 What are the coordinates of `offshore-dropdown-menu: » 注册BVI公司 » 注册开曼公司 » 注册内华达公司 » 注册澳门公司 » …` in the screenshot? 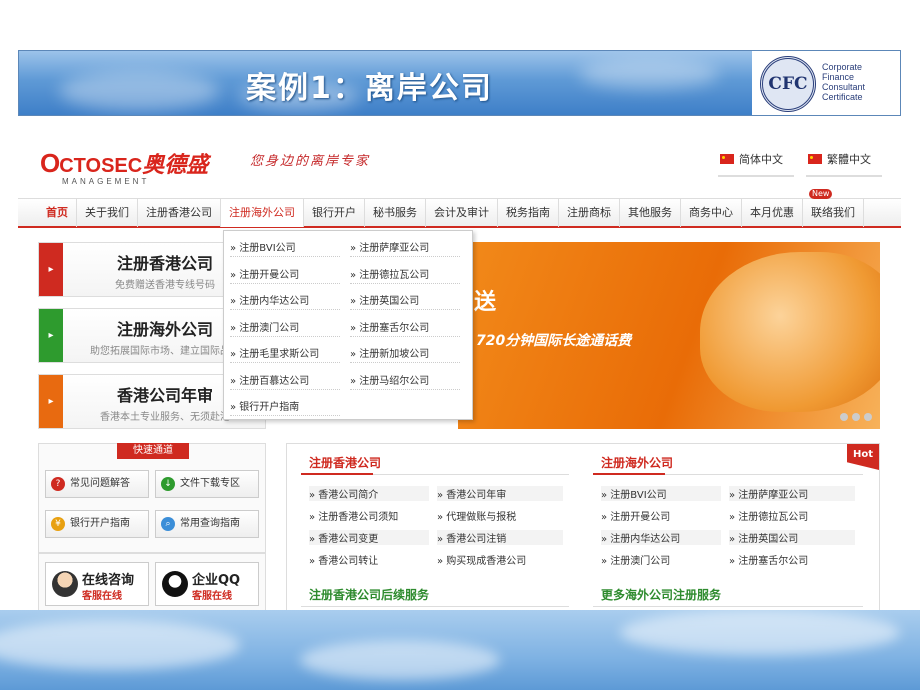 It's located at (348, 325).